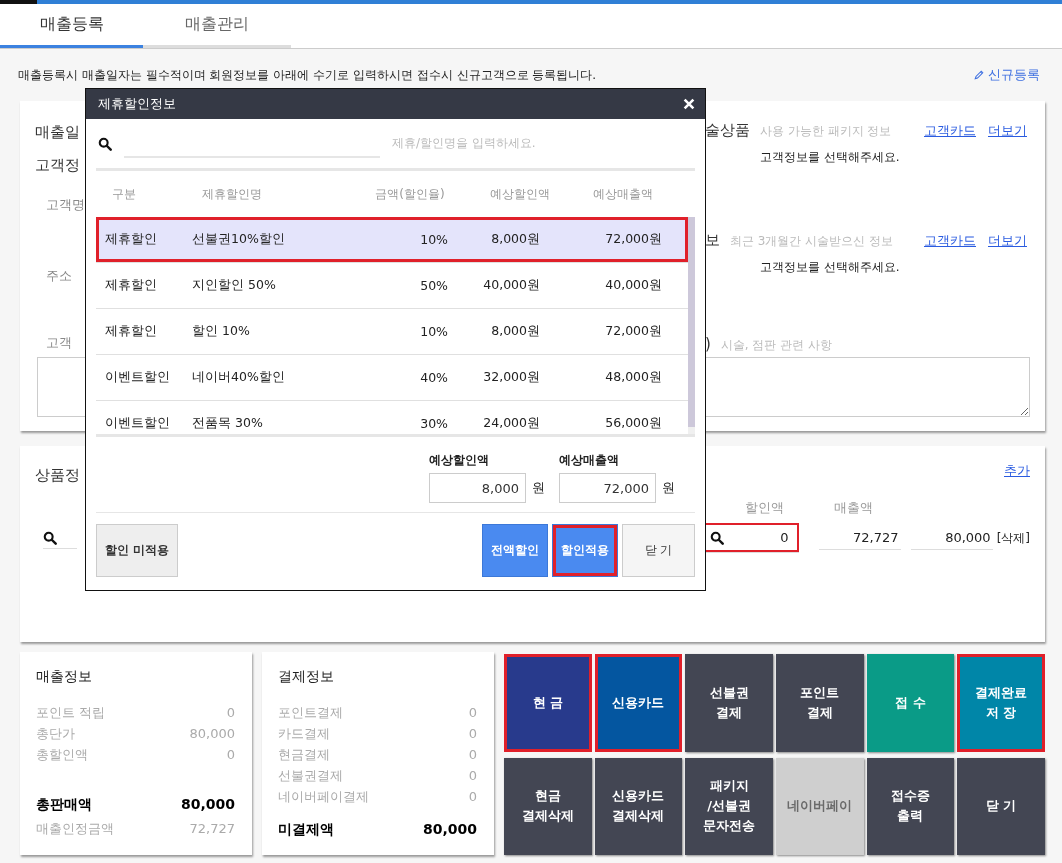  Describe the element at coordinates (59, 343) in the screenshot. I see `field-label: 고객` at that location.